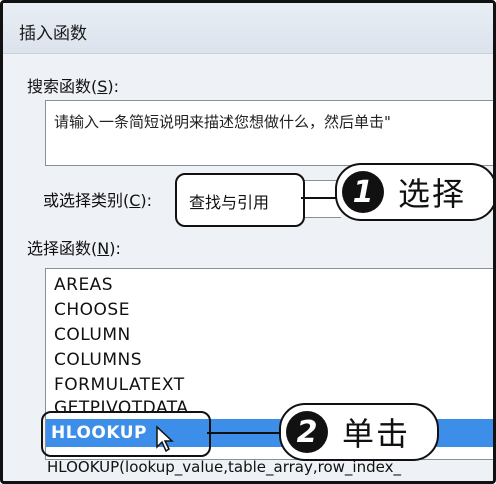 This screenshot has height=484, width=496. I want to click on selected-item-highlight-box, so click(126, 434).